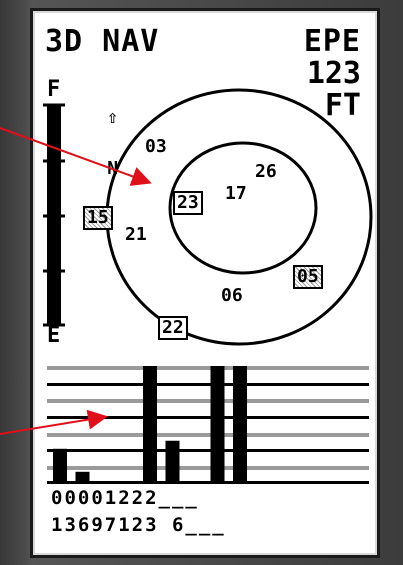 The width and height of the screenshot is (403, 565). What do you see at coordinates (125, 498) in the screenshot?
I see `prn-tens-row: 00001222___` at bounding box center [125, 498].